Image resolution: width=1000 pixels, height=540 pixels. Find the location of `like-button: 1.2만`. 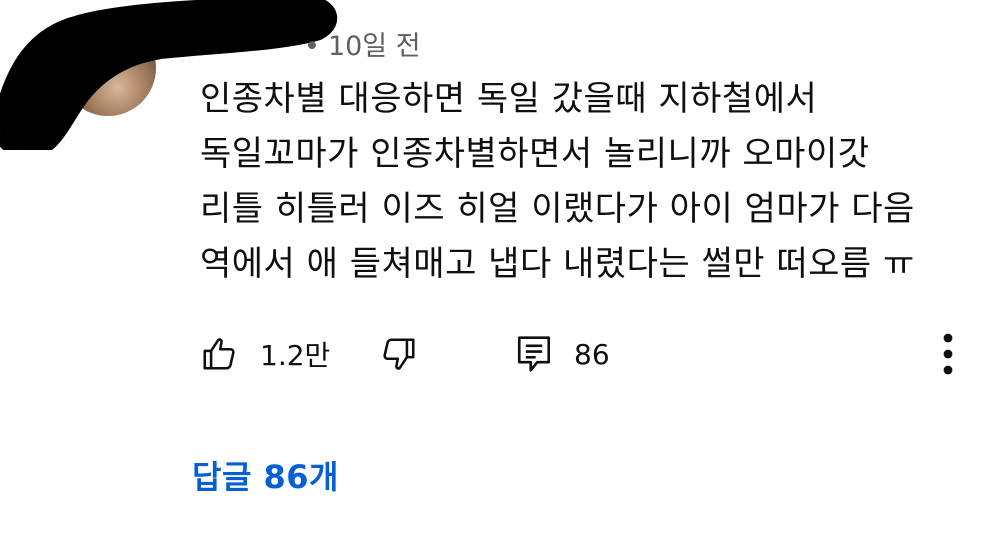

like-button: 1.2만 is located at coordinates (265, 354).